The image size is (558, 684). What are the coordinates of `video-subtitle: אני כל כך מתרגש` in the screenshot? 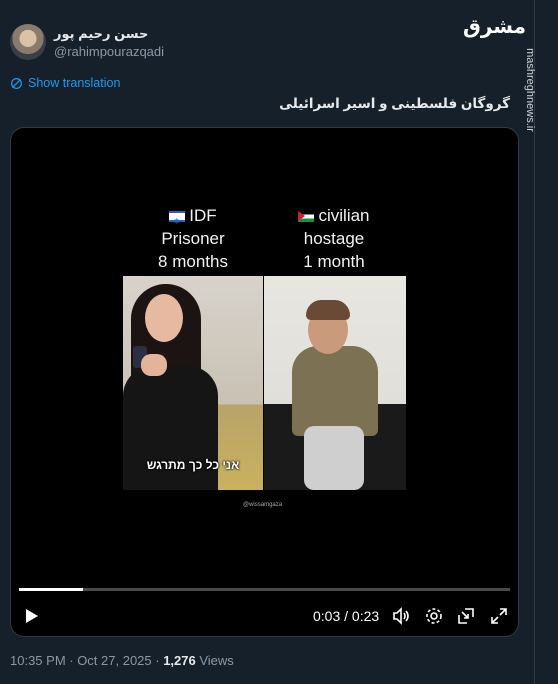 It's located at (193, 465).